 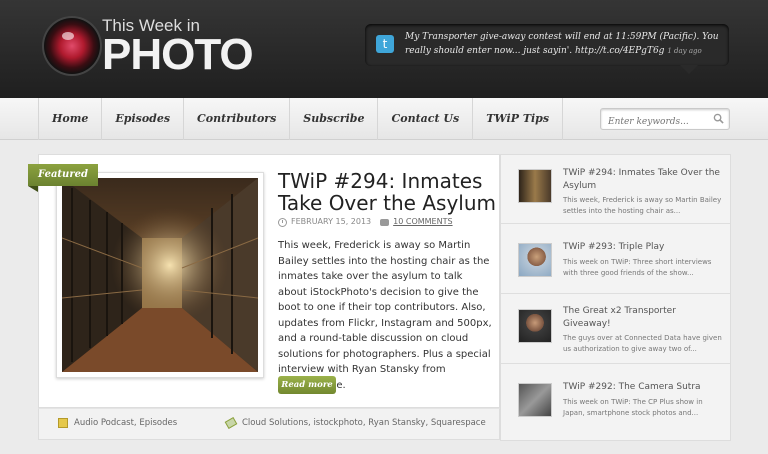 I want to click on logo-wordmark: PHOTO, so click(x=178, y=54).